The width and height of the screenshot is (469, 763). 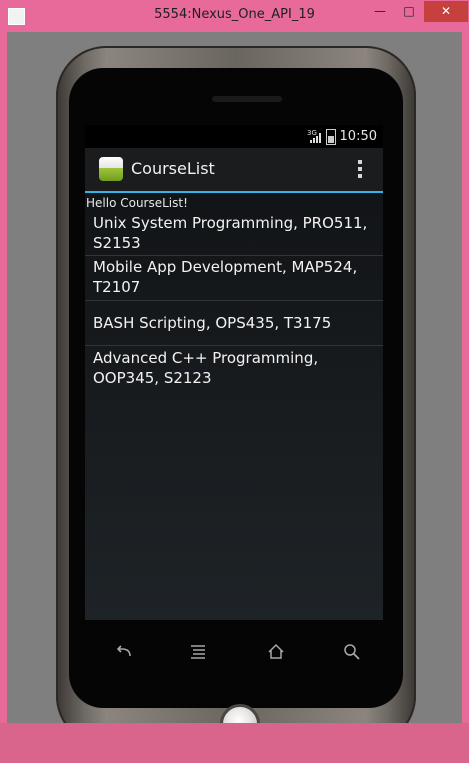 I want to click on back-icon, so click(x=124, y=652).